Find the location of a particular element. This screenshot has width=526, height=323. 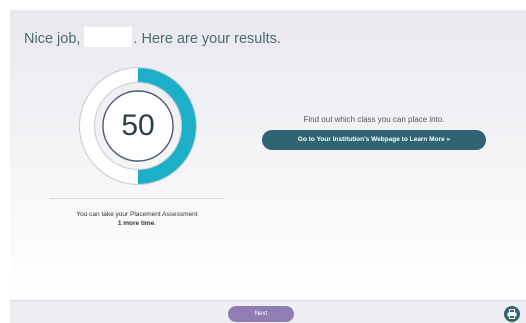

print-button is located at coordinates (512, 314).